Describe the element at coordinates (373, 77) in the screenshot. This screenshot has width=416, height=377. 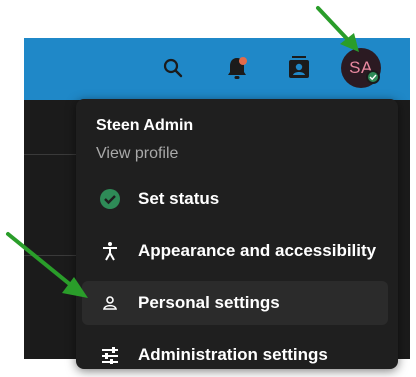
I see `status-badge` at that location.